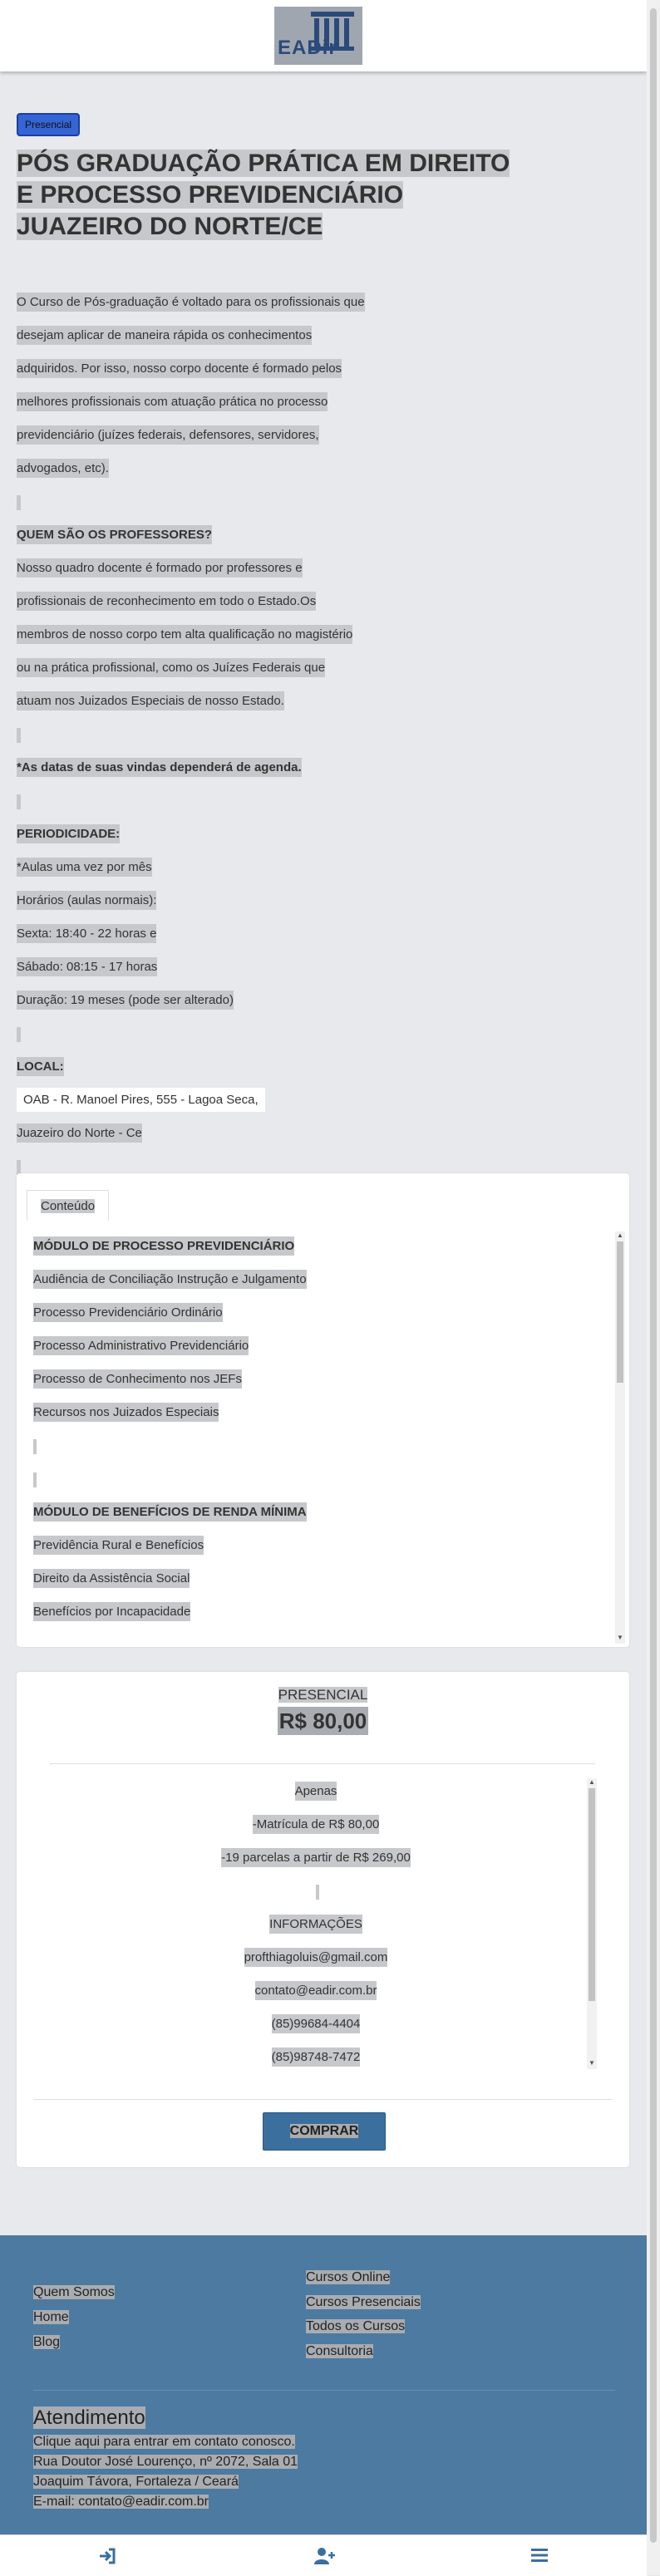 The width and height of the screenshot is (660, 2576). I want to click on price-detail: -19 parcelas a partir de R$ 269,00, so click(316, 1858).